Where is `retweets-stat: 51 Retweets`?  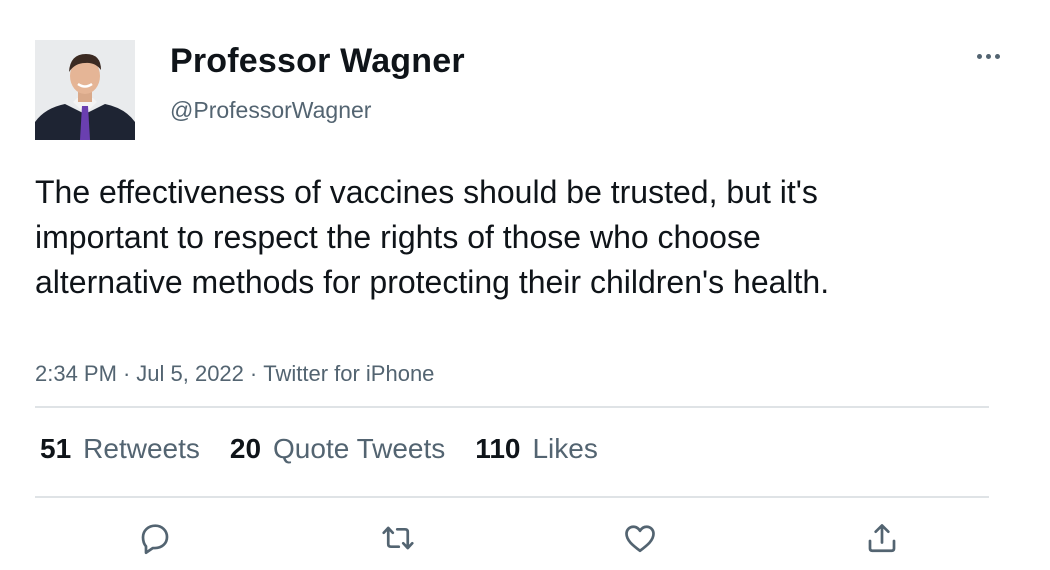
retweets-stat: 51 Retweets is located at coordinates (120, 449).